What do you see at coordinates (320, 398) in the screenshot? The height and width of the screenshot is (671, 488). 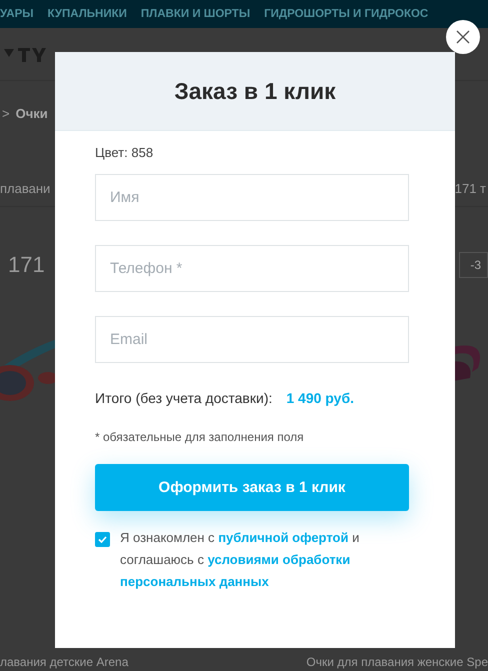 I see `total-price: 1 490 руб.` at bounding box center [320, 398].